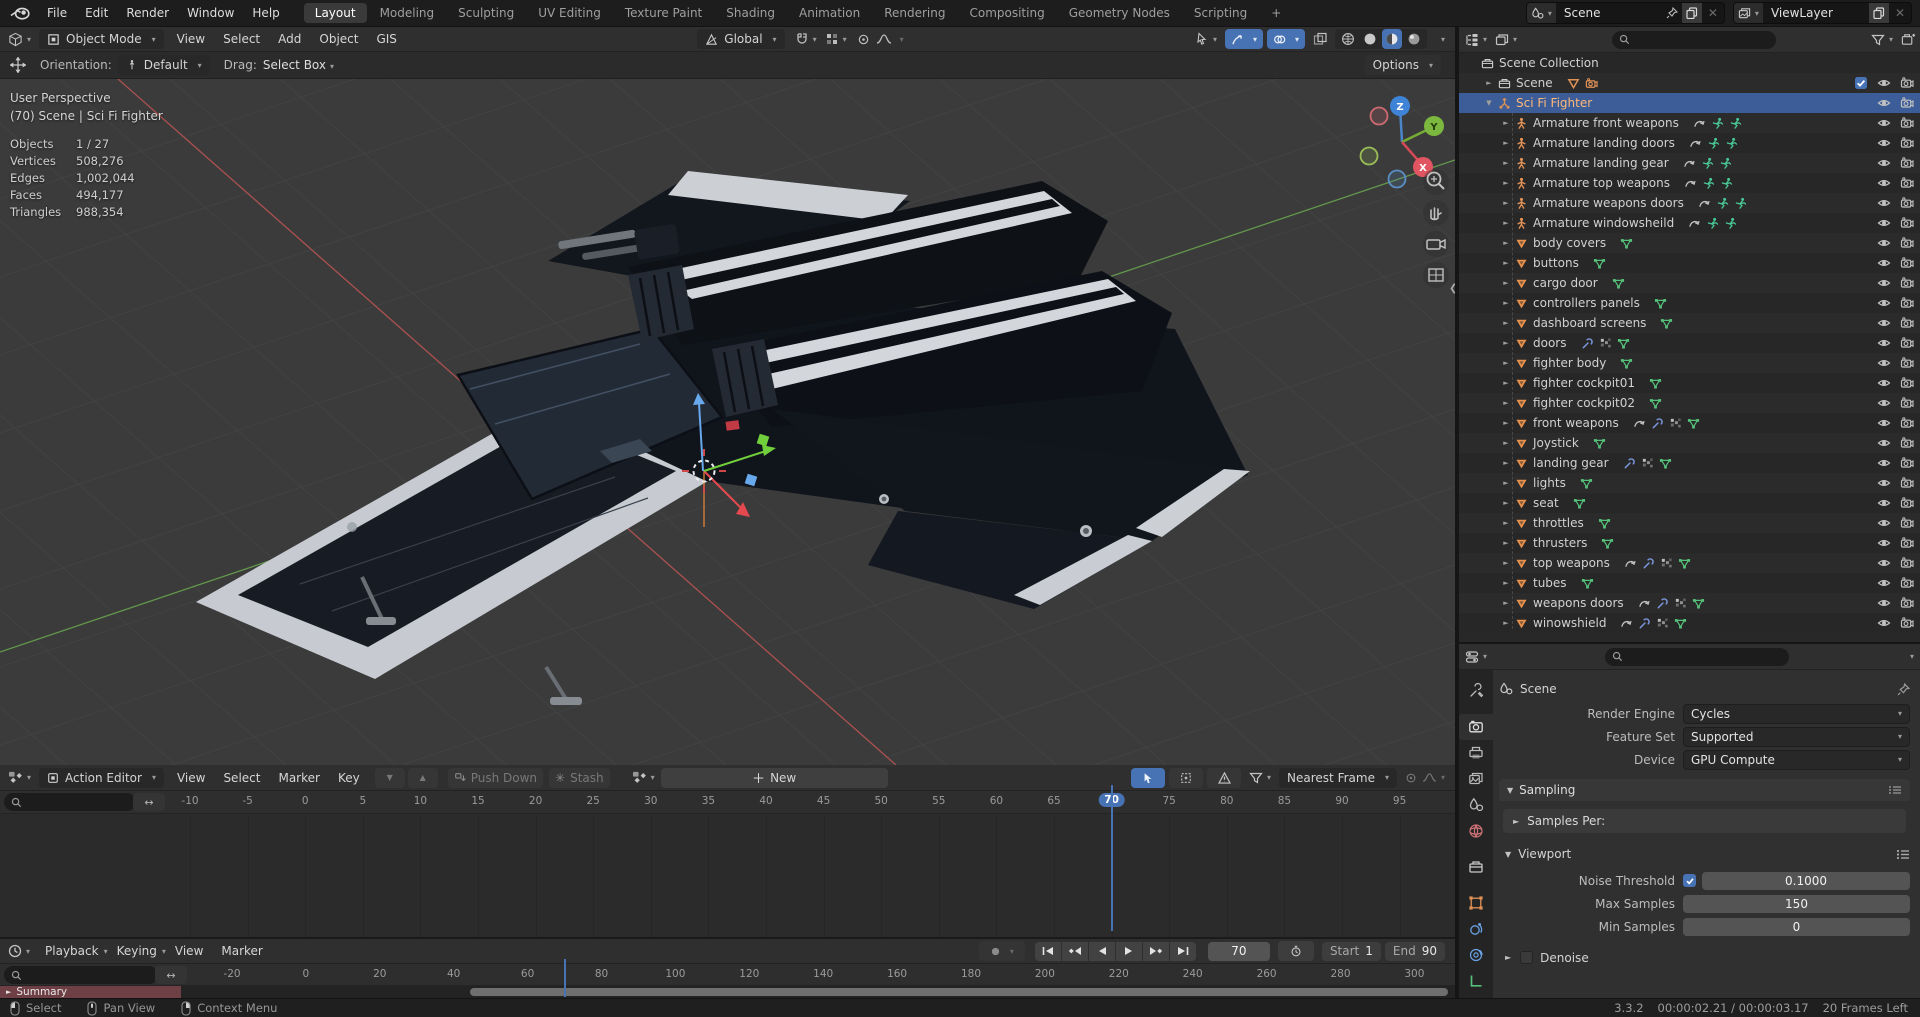 Image resolution: width=1920 pixels, height=1017 pixels. What do you see at coordinates (210, 13) in the screenshot?
I see `menu-window: Window` at bounding box center [210, 13].